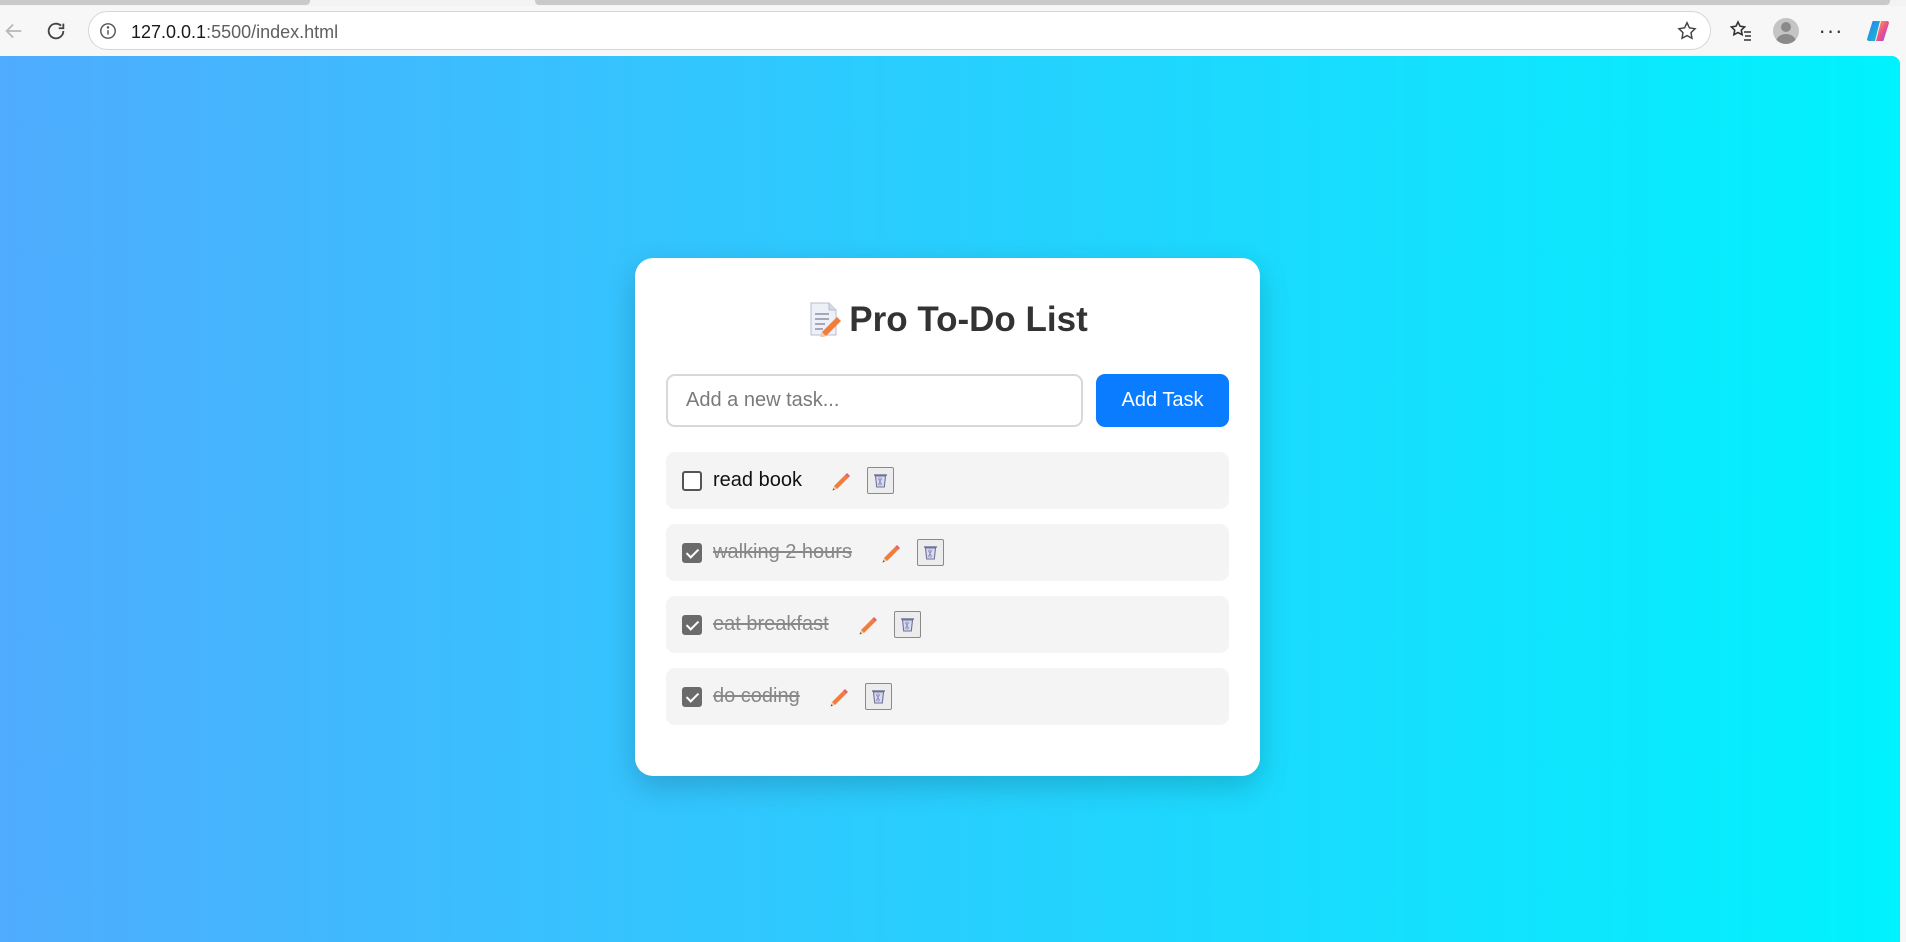 This screenshot has height=942, width=1906. Describe the element at coordinates (771, 624) in the screenshot. I see `task-text: eat breakfast` at that location.